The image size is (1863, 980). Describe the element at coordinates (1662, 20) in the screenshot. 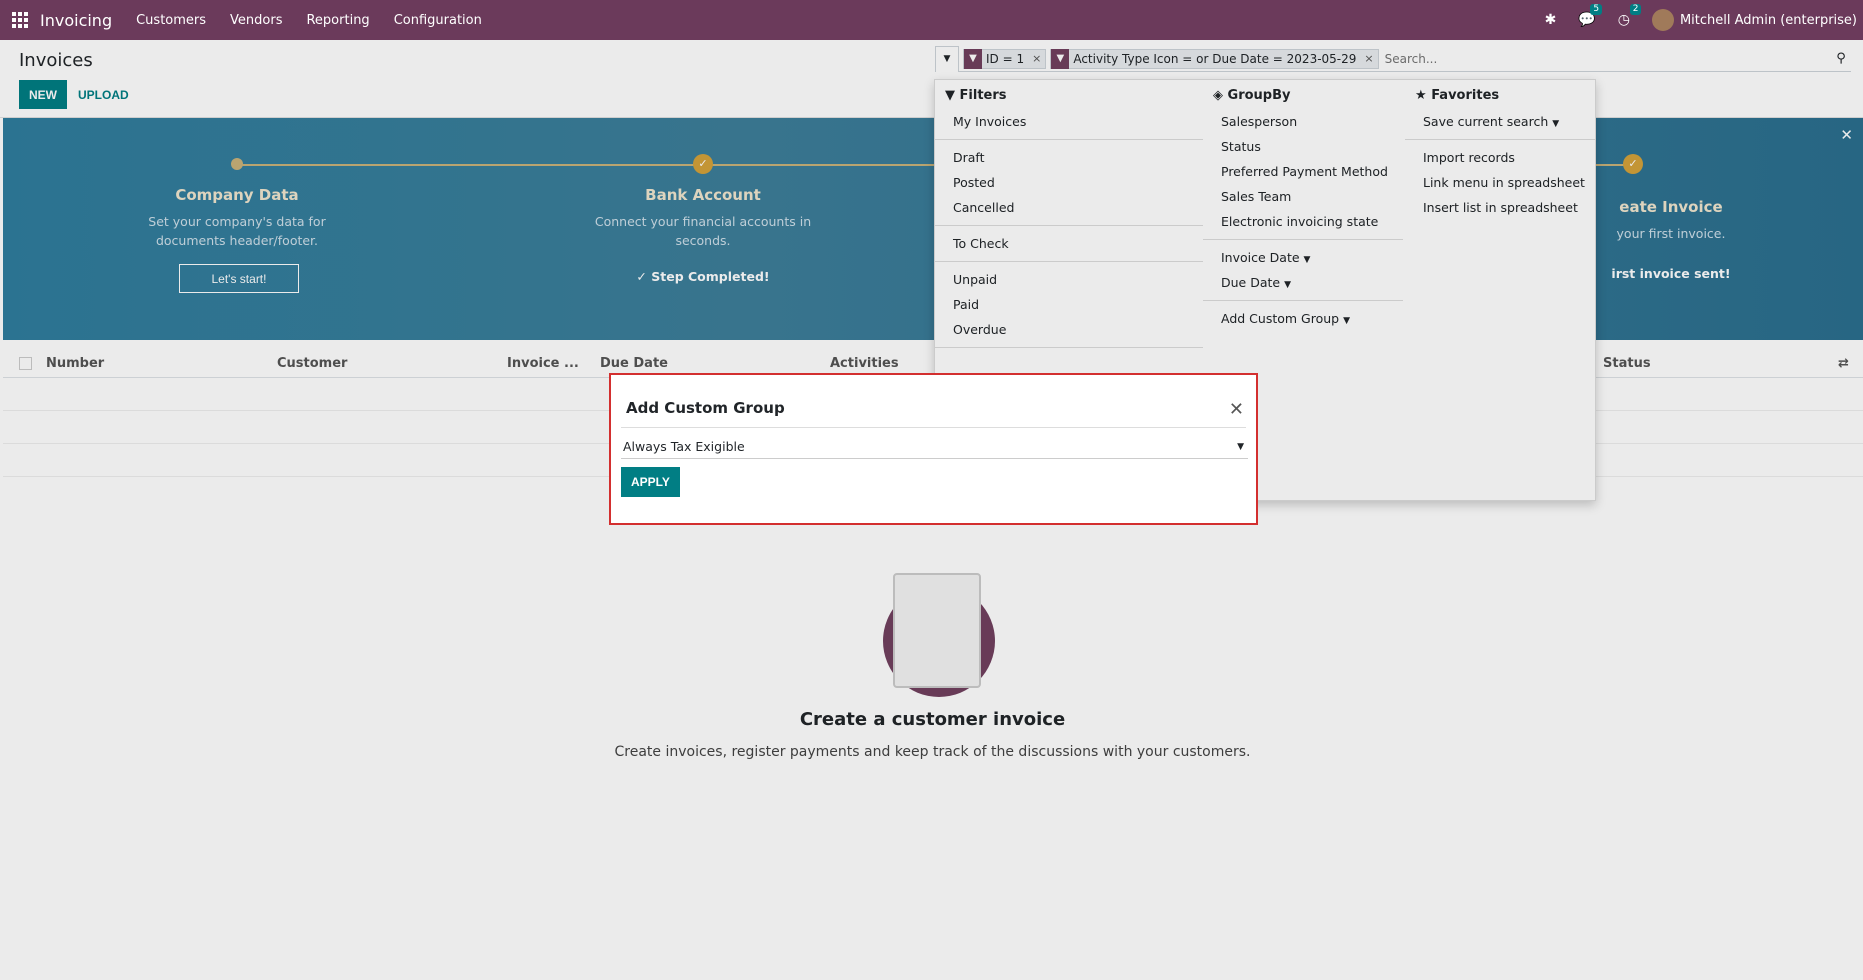

I see `avatar` at that location.